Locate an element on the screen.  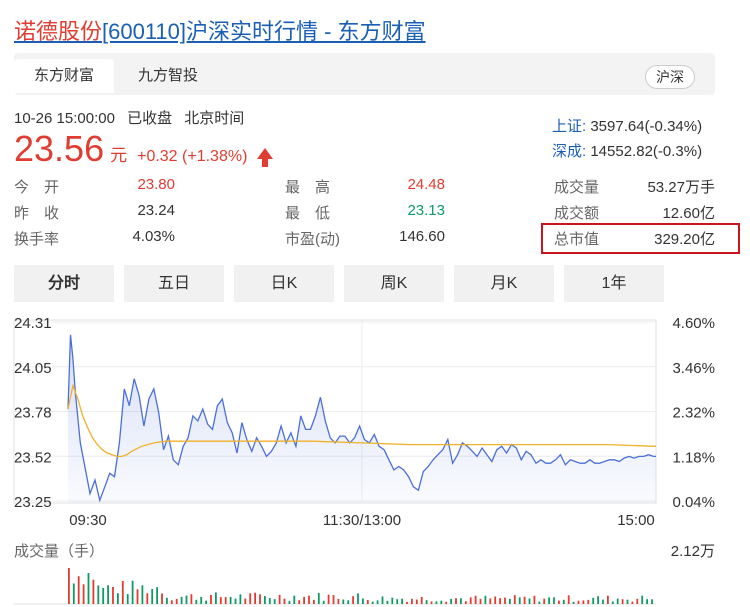
y-tick-label-right: 3.46% is located at coordinates (693, 368).